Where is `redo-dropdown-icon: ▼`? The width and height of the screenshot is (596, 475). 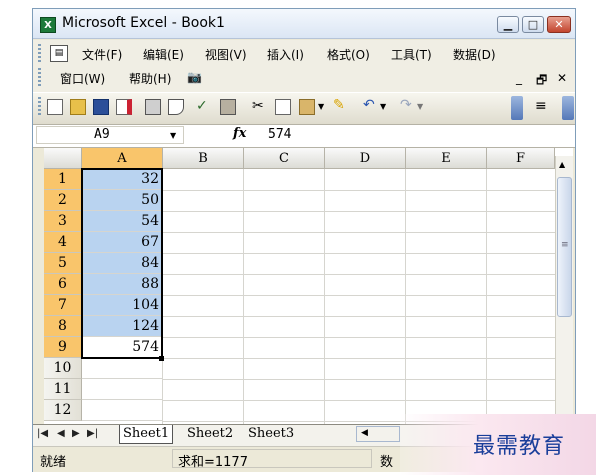 redo-dropdown-icon: ▼ is located at coordinates (420, 106).